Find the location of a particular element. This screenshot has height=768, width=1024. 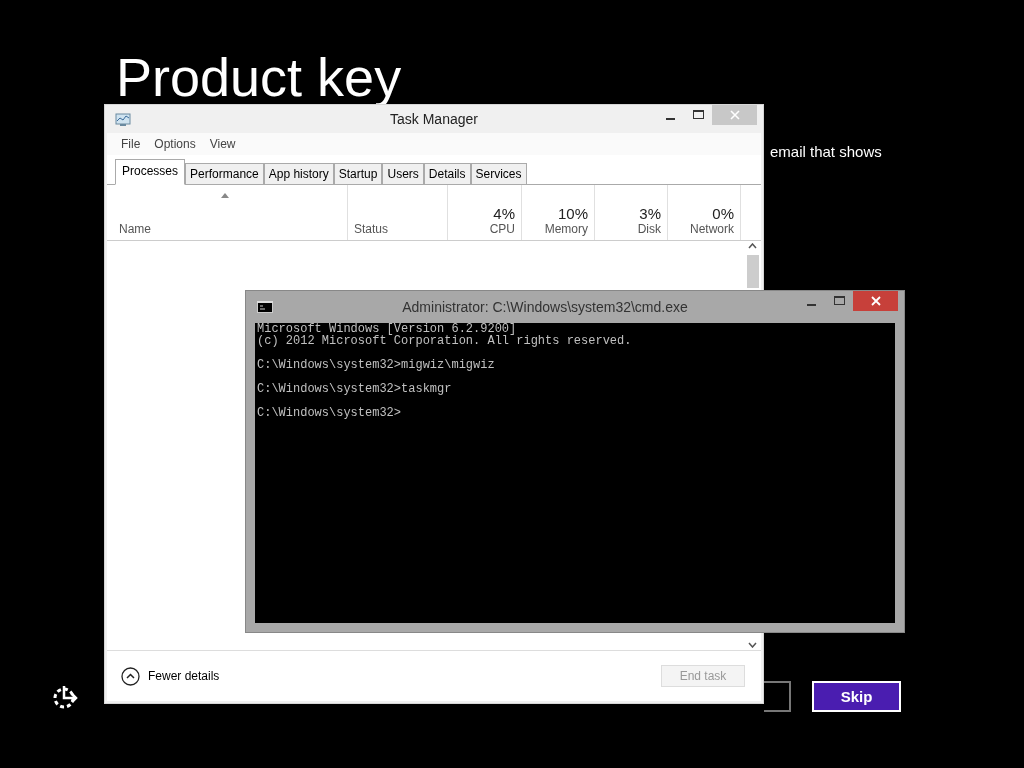

ease-of-access-icon is located at coordinates (66, 697).